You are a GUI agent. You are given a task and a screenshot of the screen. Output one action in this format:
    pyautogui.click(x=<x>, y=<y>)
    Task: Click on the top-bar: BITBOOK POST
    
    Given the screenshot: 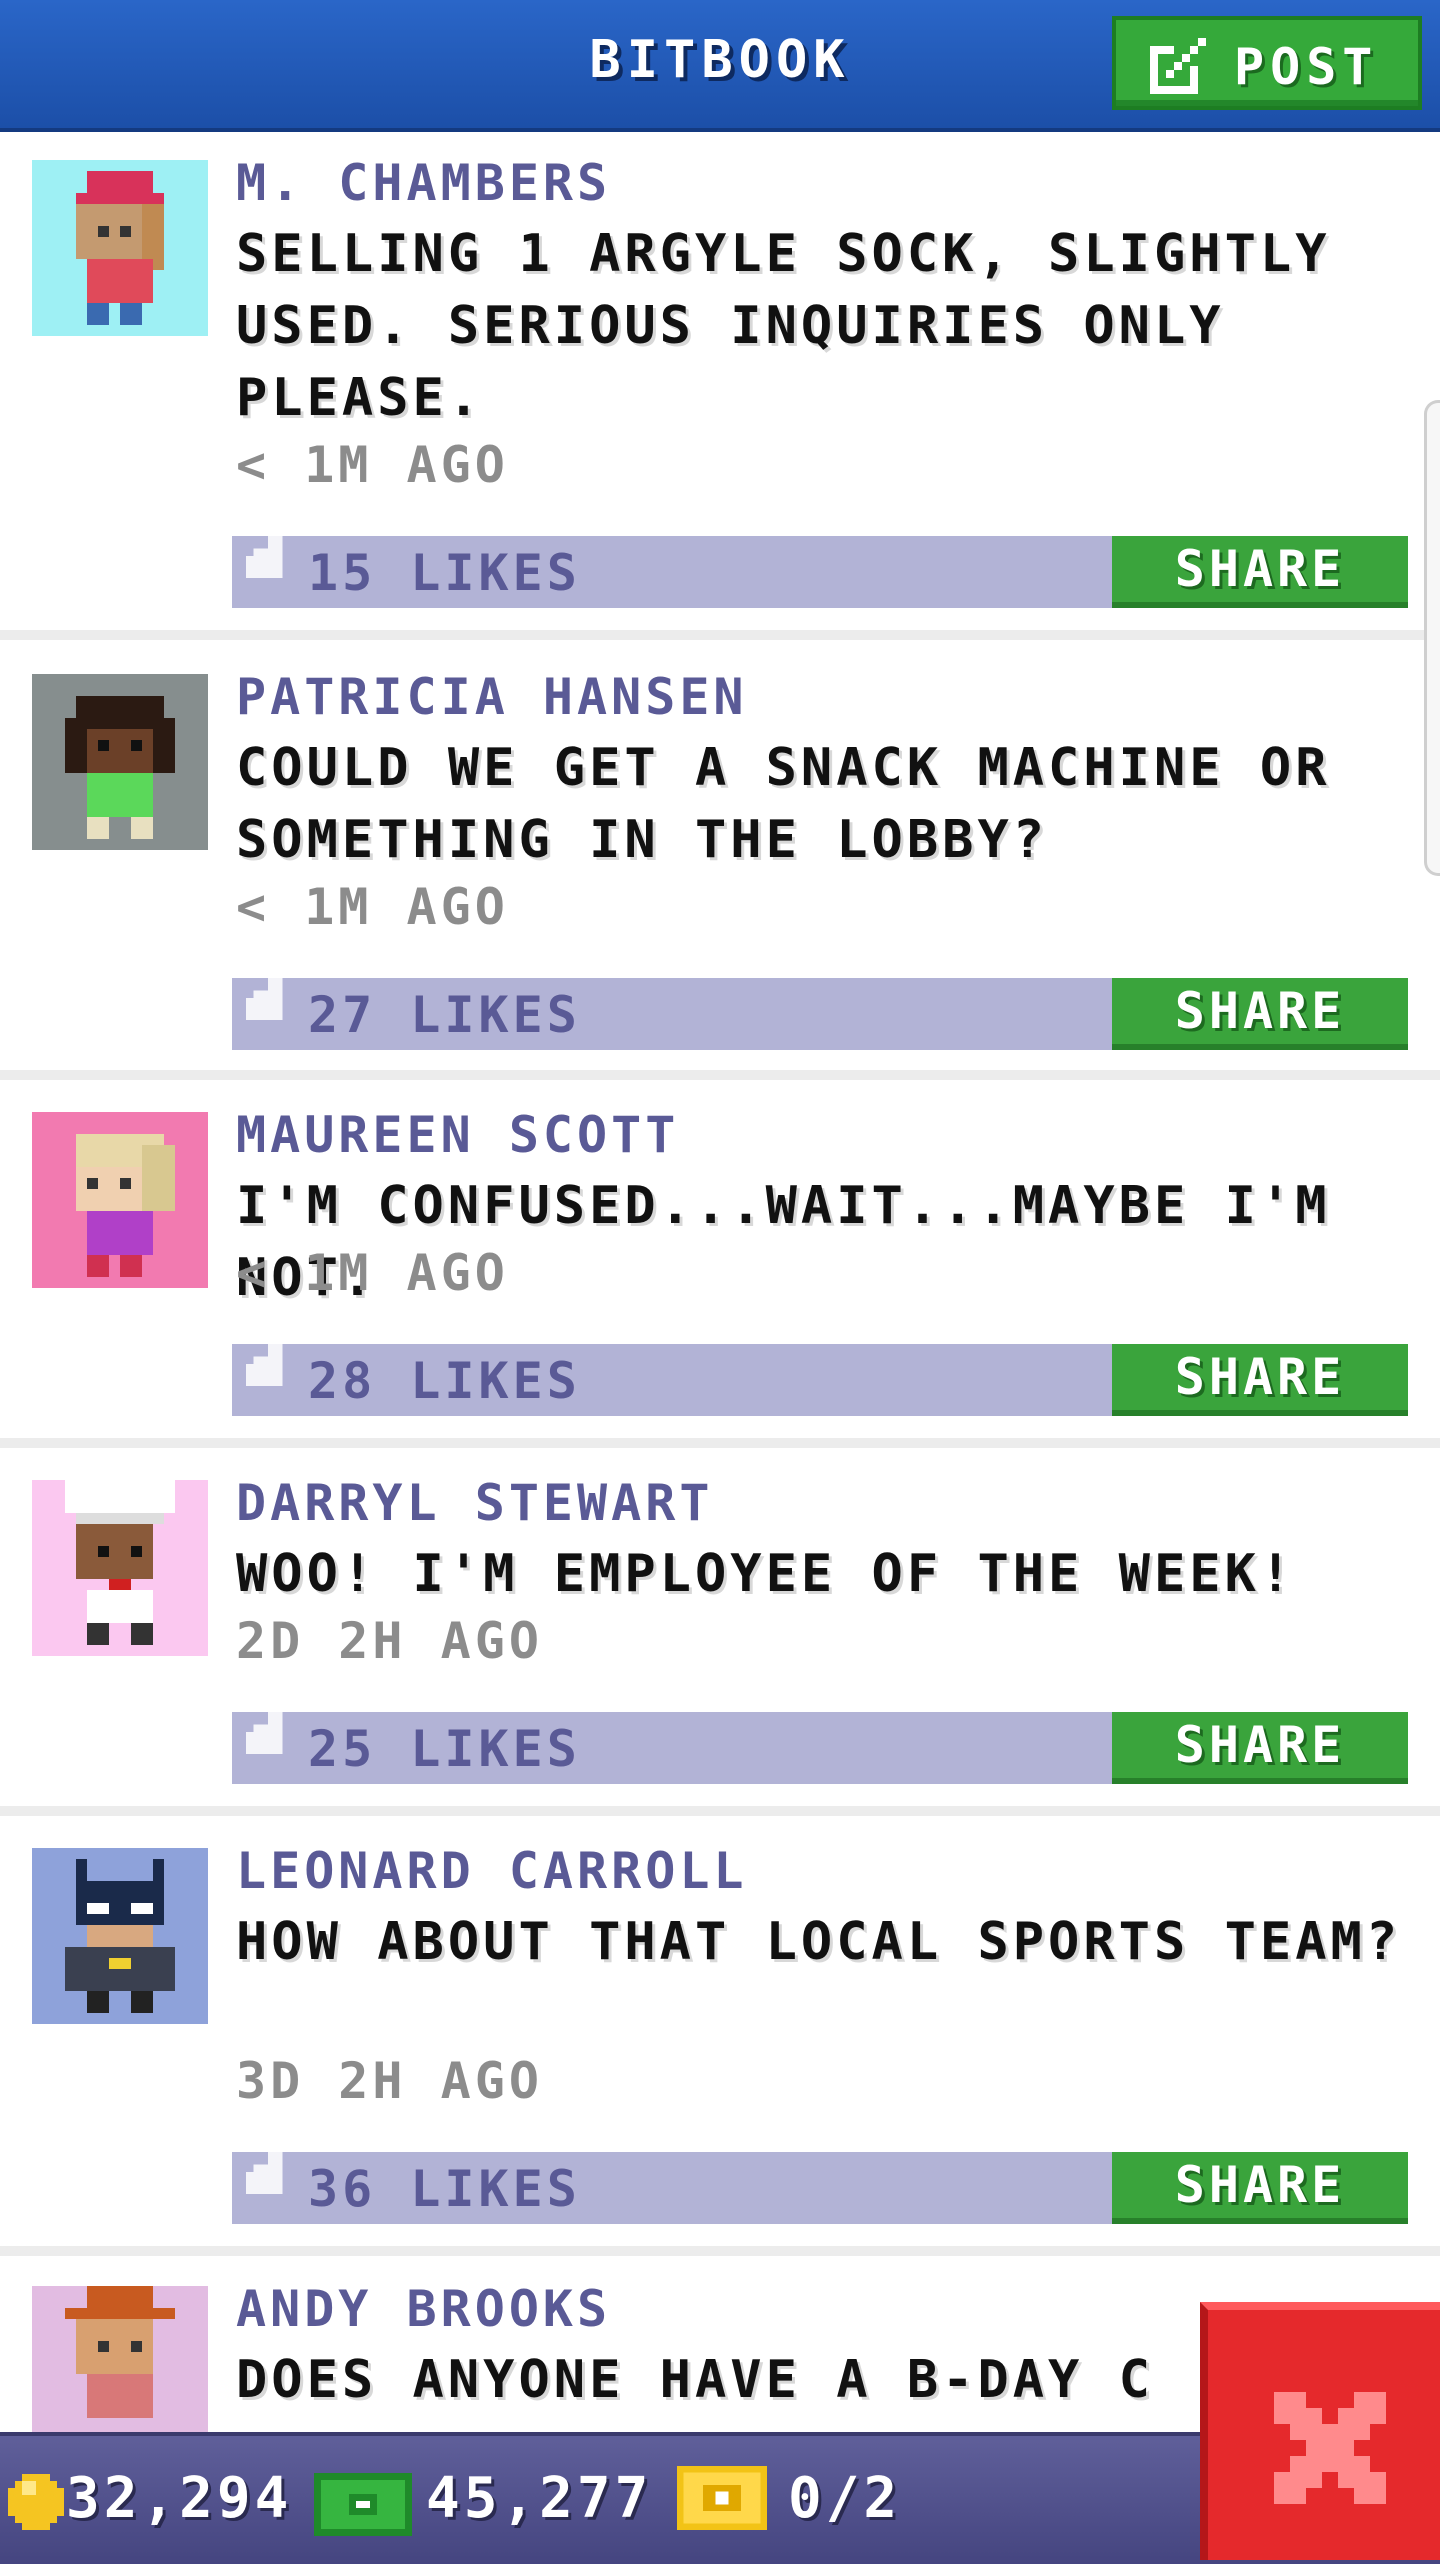 What is the action you would take?
    pyautogui.click(x=720, y=66)
    